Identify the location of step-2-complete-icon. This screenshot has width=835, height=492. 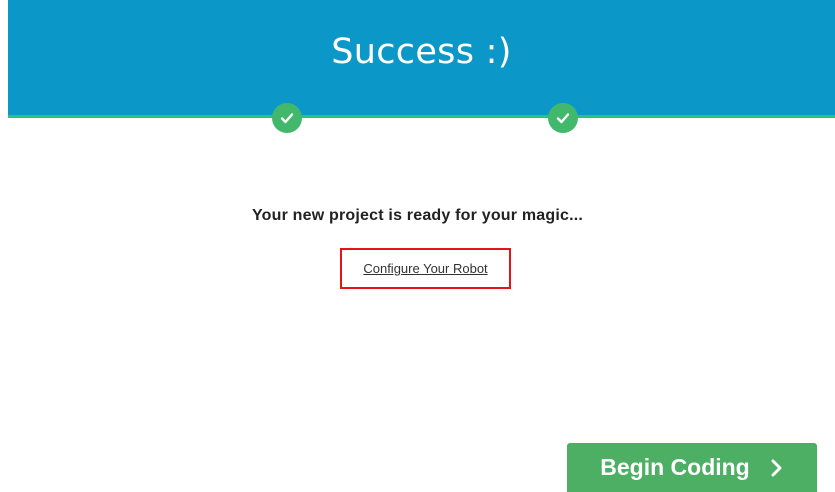
(563, 118).